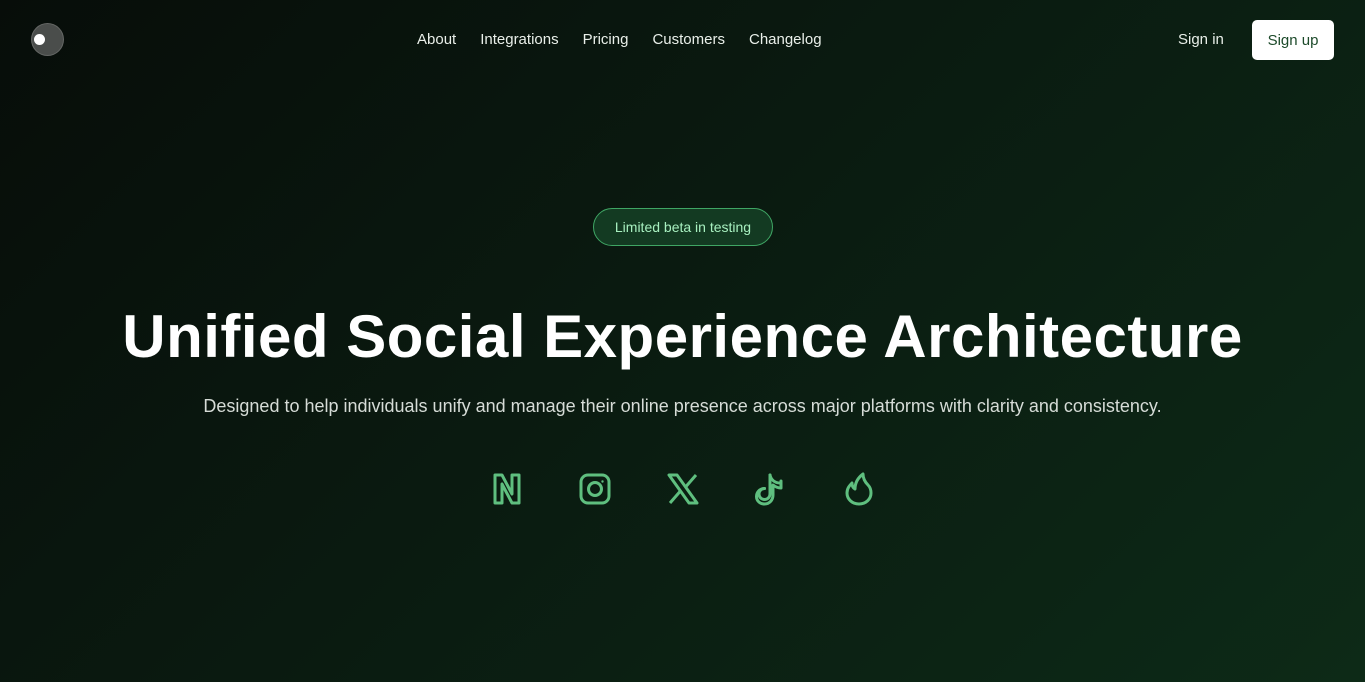 This screenshot has height=682, width=1365. I want to click on logo-dot, so click(39, 39).